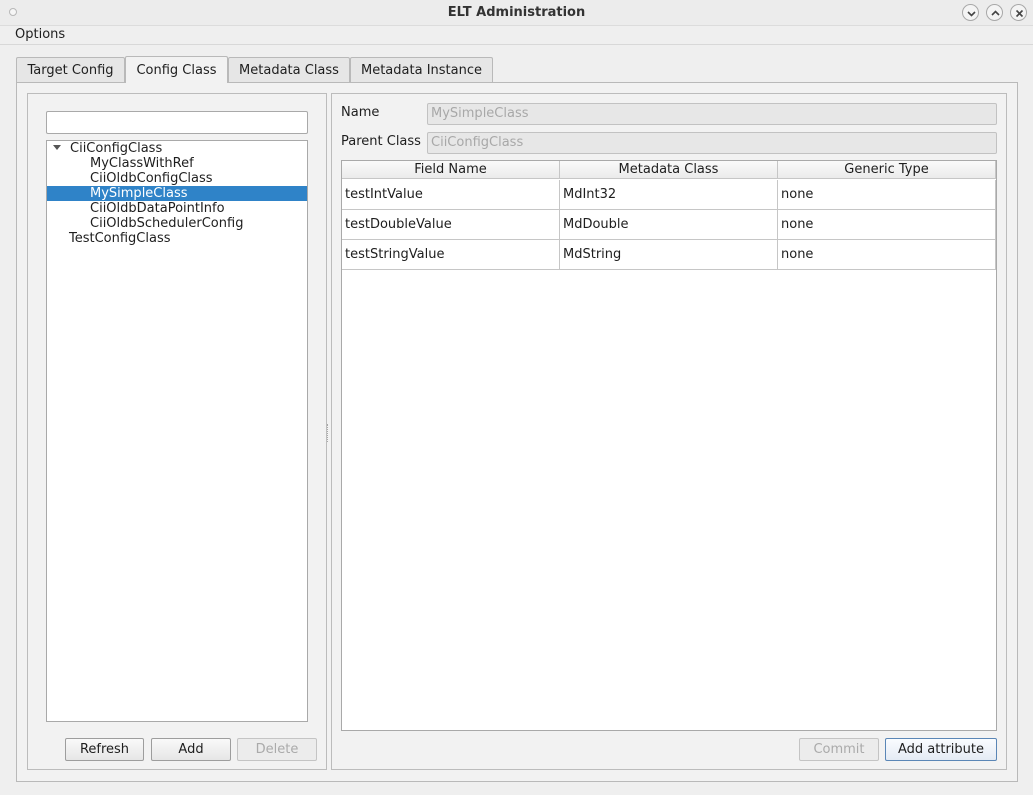  Describe the element at coordinates (839, 749) in the screenshot. I see `commit-button: Commit` at that location.